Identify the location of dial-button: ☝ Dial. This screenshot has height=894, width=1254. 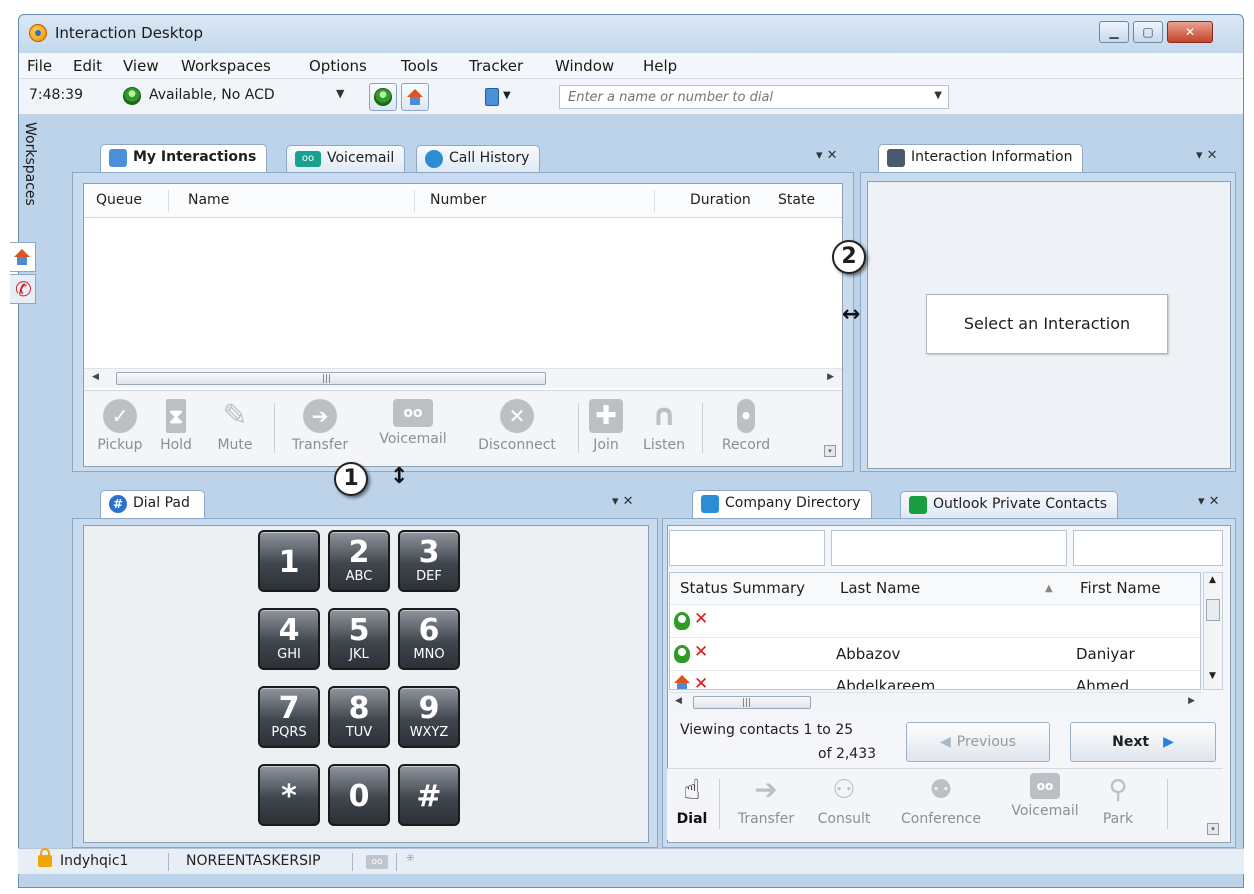
(692, 800).